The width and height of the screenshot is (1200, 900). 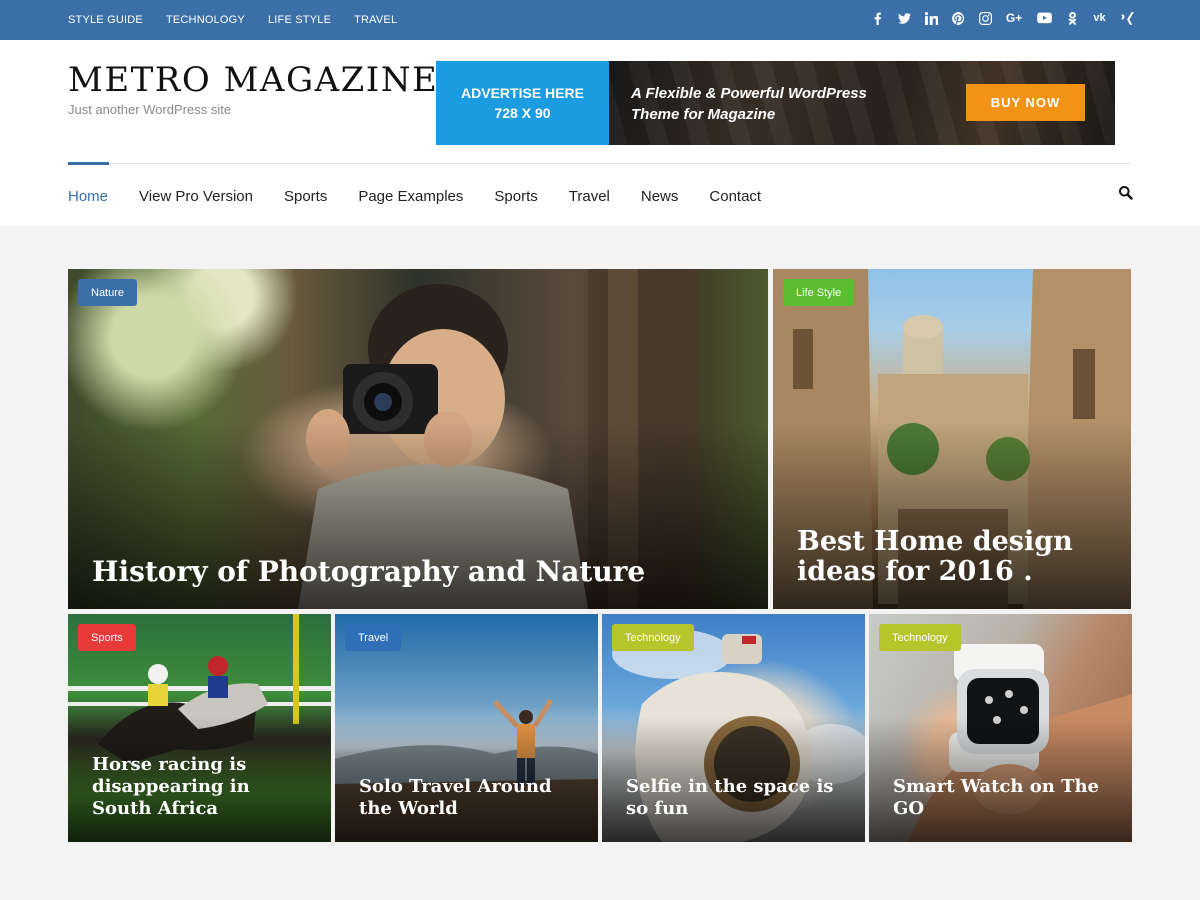 What do you see at coordinates (733, 728) in the screenshot?
I see `post-space-selfie: Technology Selfie in the space is so fun` at bounding box center [733, 728].